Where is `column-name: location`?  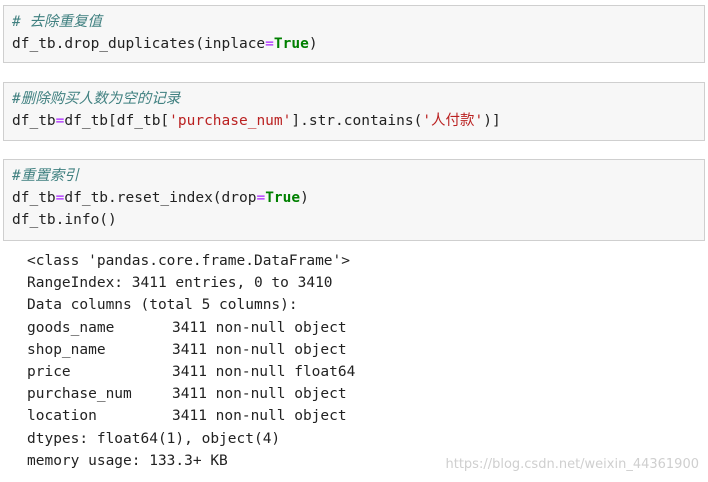 column-name: location is located at coordinates (62, 416).